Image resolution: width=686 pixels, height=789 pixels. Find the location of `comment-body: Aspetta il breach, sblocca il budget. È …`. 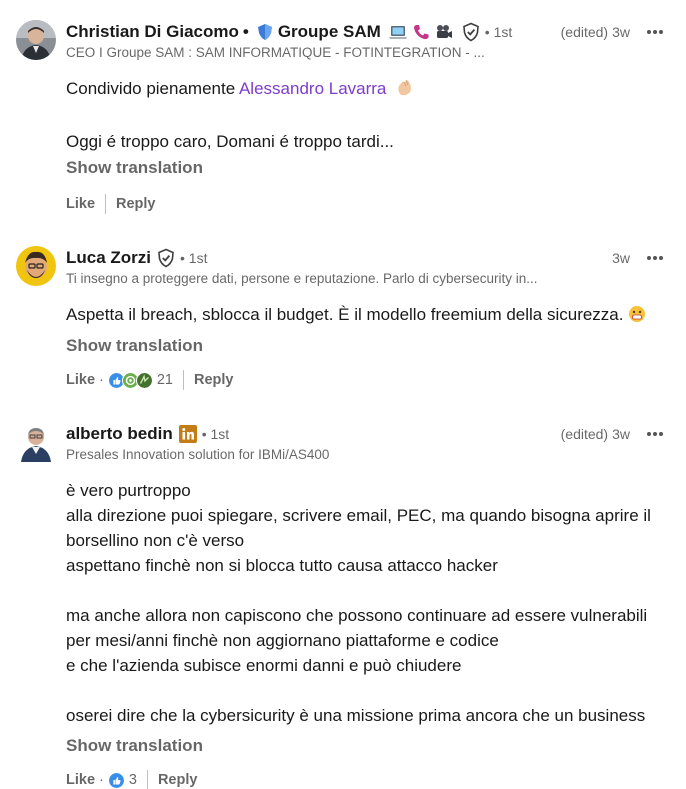

comment-body: Aspetta il breach, sblocca il budget. È … is located at coordinates (369, 316).